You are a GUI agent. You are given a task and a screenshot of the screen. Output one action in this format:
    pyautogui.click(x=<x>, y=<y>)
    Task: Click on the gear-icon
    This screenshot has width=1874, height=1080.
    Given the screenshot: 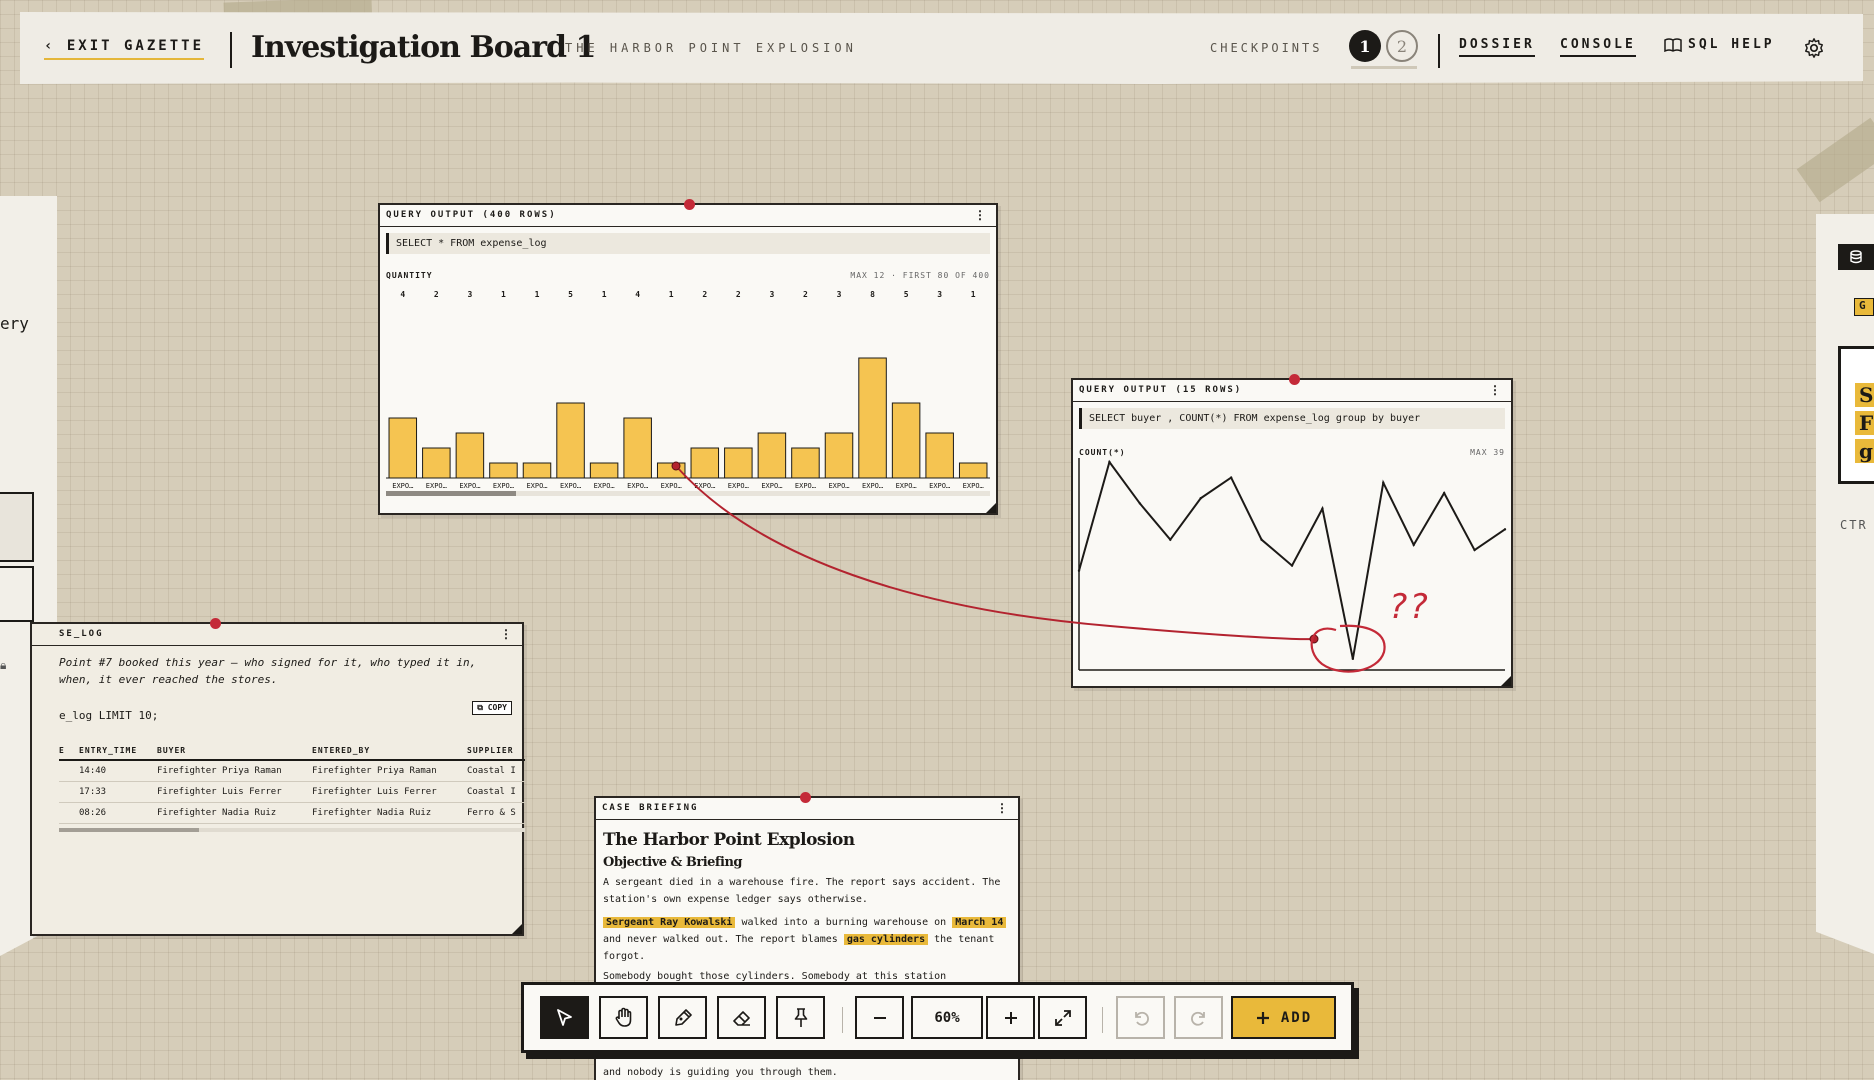 What is the action you would take?
    pyautogui.click(x=1814, y=48)
    